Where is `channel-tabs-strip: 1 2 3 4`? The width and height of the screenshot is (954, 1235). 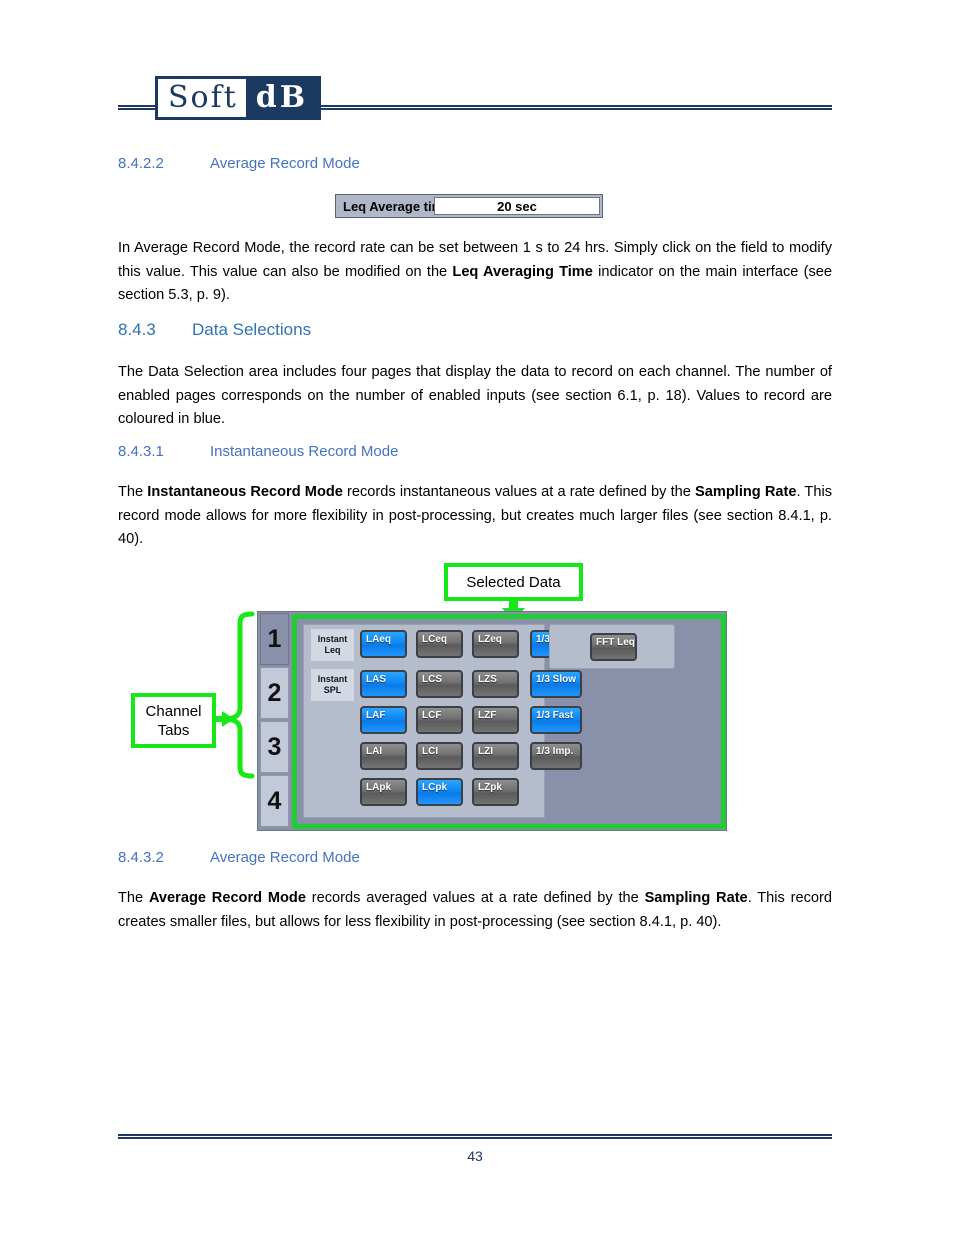 channel-tabs-strip: 1 2 3 4 is located at coordinates (273, 721).